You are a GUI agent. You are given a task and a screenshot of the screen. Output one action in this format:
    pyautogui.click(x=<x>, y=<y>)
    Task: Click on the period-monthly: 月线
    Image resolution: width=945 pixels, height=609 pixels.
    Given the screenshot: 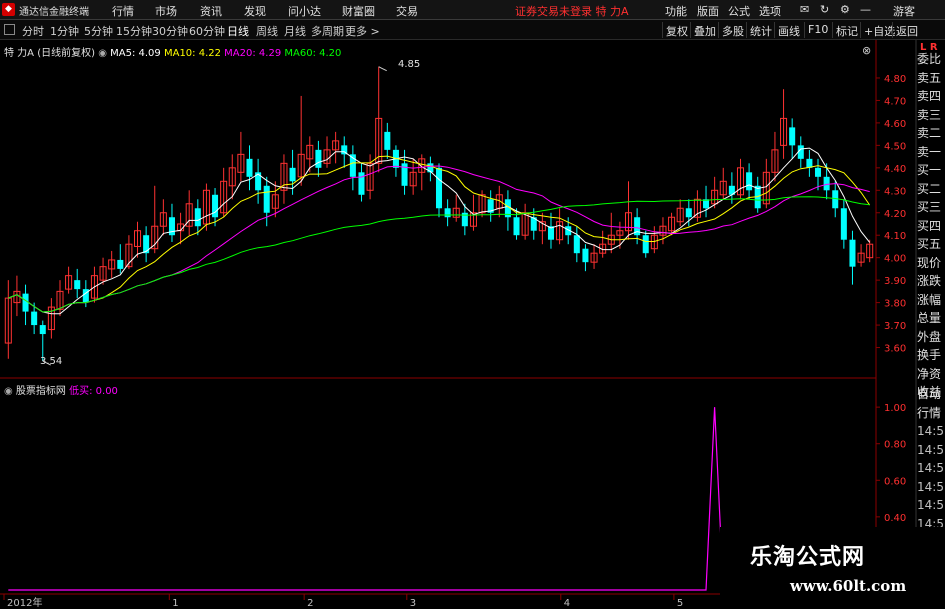 What is the action you would take?
    pyautogui.click(x=295, y=31)
    